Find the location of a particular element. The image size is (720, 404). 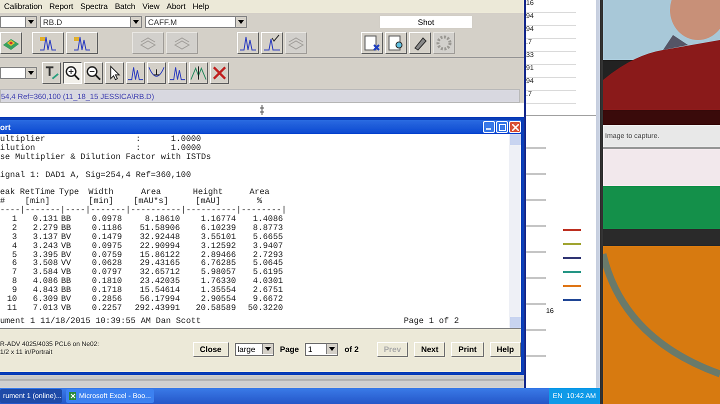

table-cell-text: 1.4086 is located at coordinates (267, 219).